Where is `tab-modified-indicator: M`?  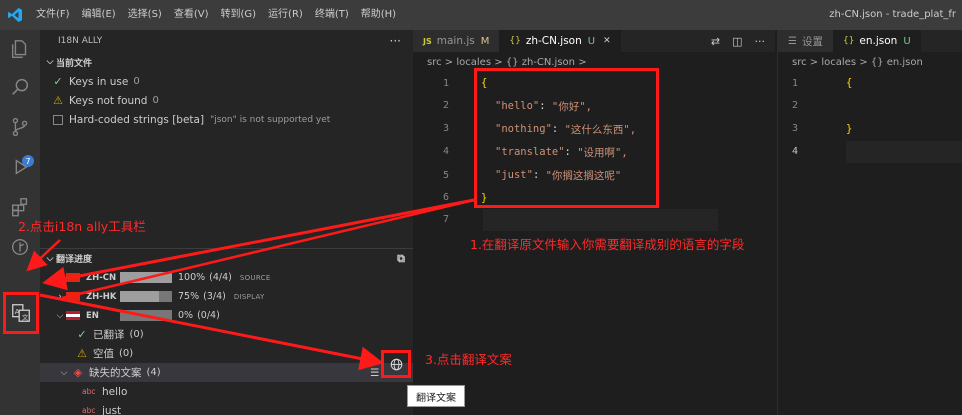
tab-modified-indicator: M is located at coordinates (485, 41).